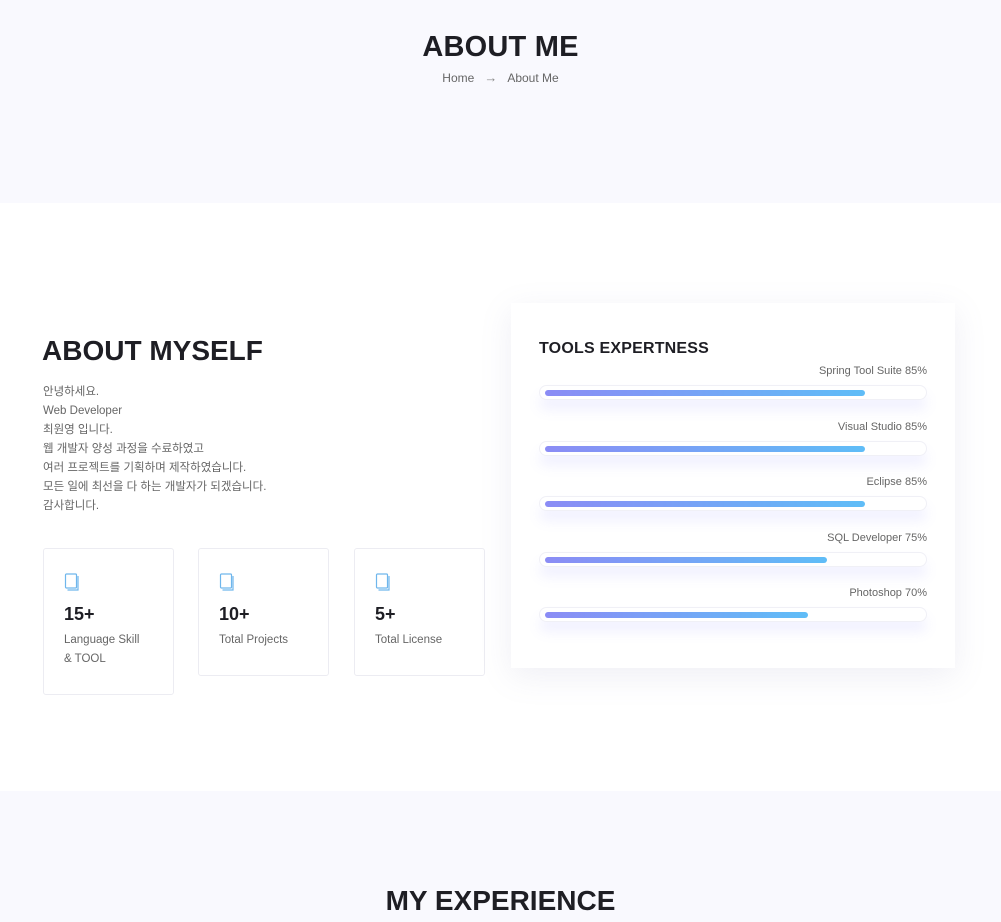 The height and width of the screenshot is (922, 1001). Describe the element at coordinates (145, 468) in the screenshot. I see `intro-line: 여러 프로젝트를 기획하며 제작하였습니다.` at that location.